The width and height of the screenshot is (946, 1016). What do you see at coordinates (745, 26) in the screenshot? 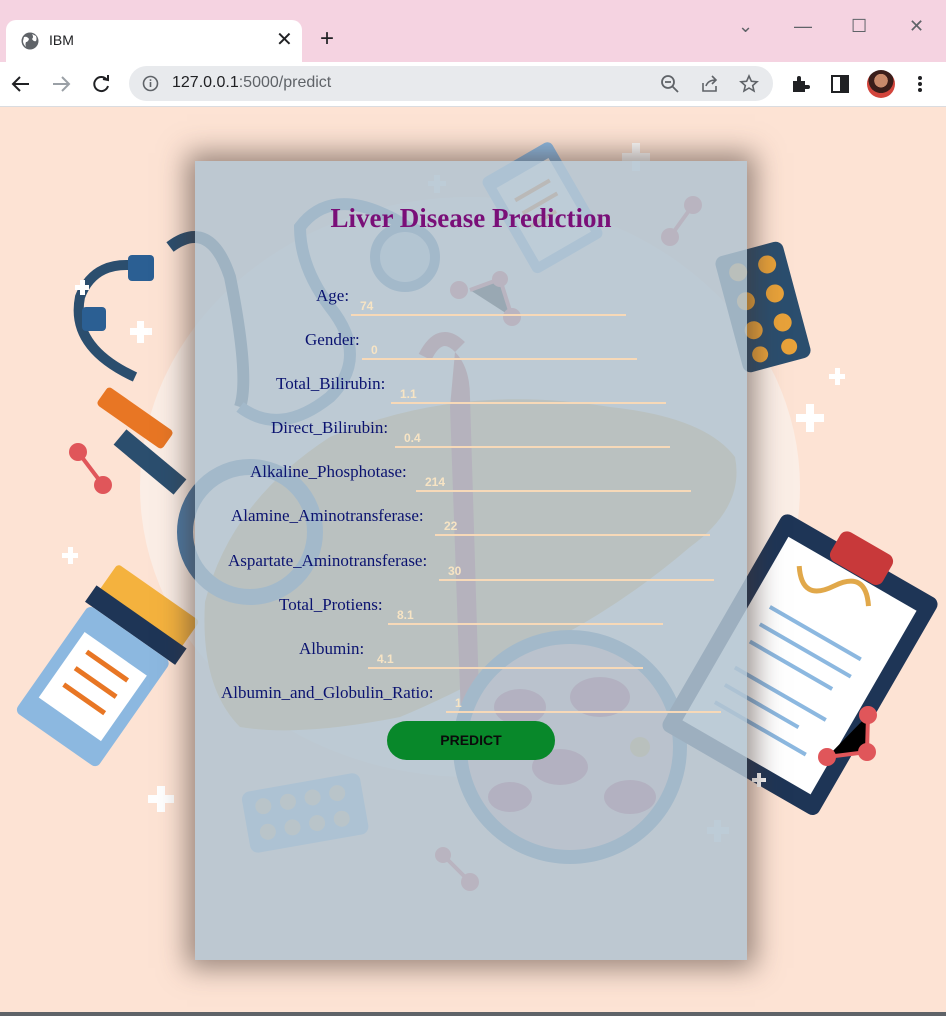
I see `chevron-down-icon: ⌄` at bounding box center [745, 26].